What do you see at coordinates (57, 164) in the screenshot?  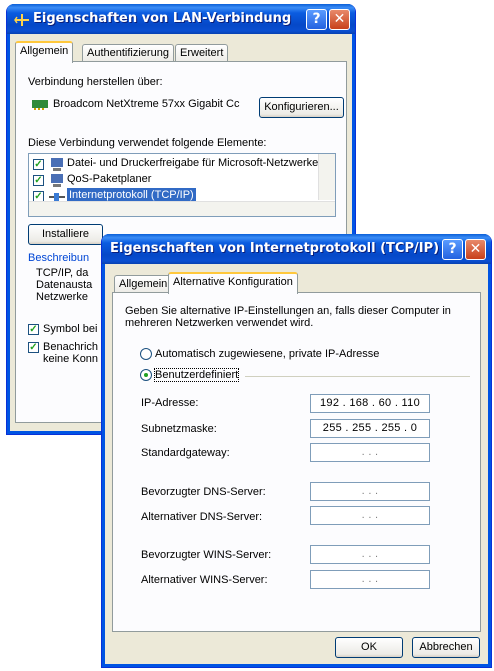 I see `network-share-icon` at bounding box center [57, 164].